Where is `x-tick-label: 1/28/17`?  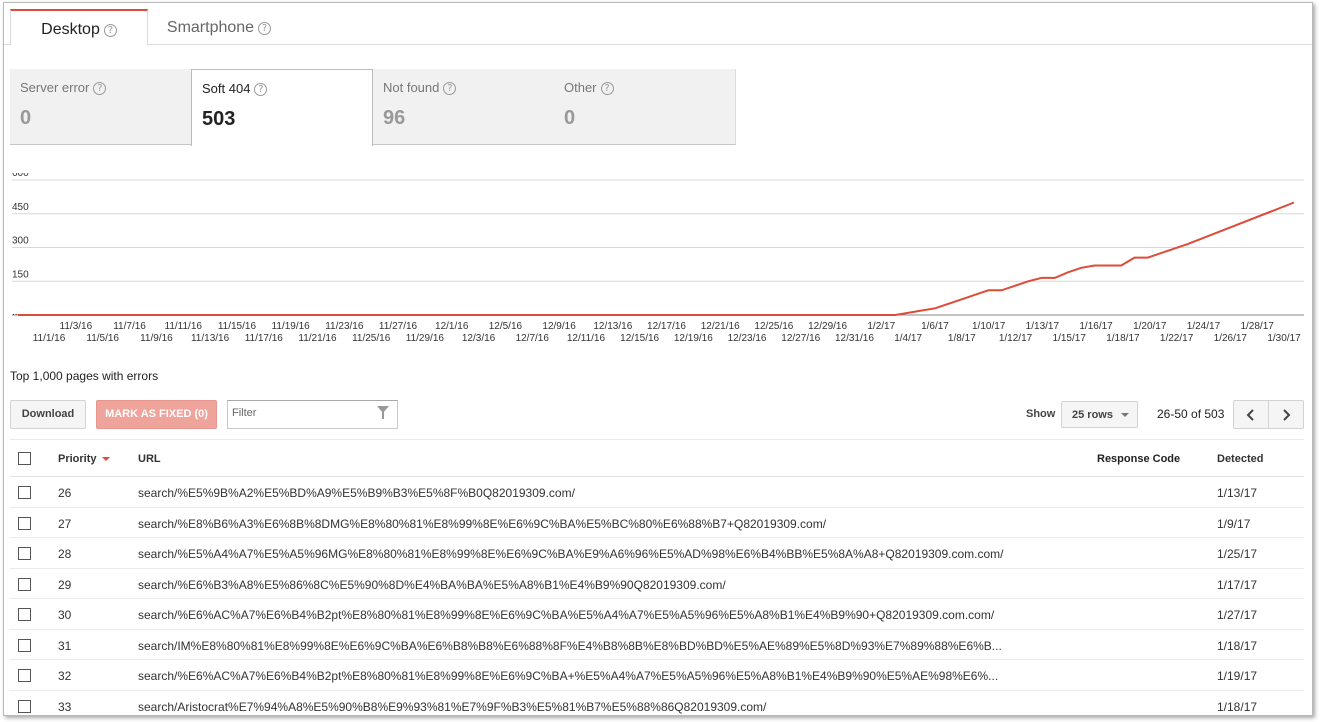 x-tick-label: 1/28/17 is located at coordinates (1257, 326).